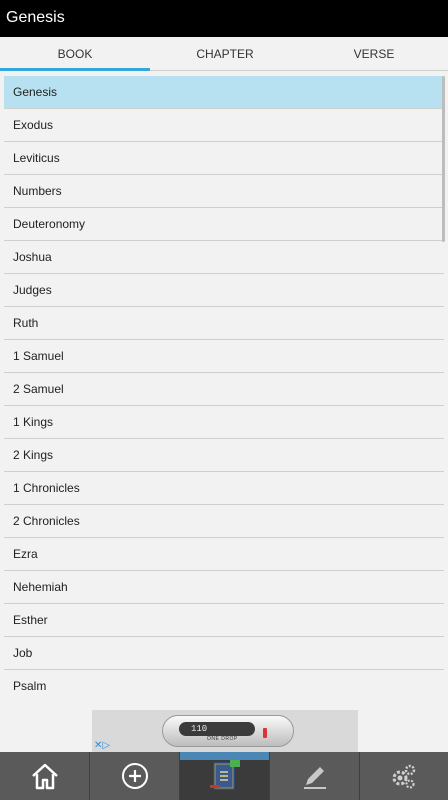  What do you see at coordinates (265, 733) in the screenshot?
I see `ad-product-led` at bounding box center [265, 733].